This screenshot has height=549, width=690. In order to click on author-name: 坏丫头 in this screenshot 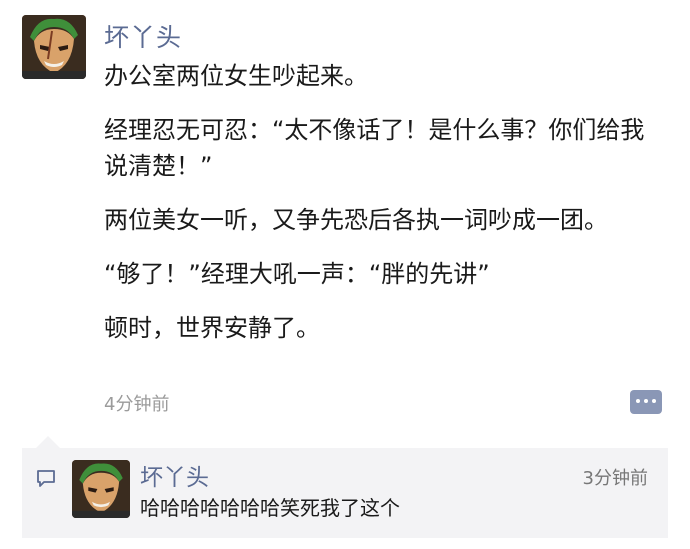, I will do `click(143, 36)`.